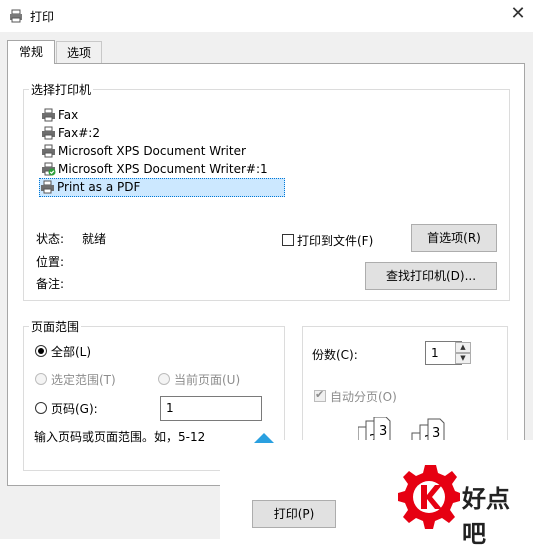  What do you see at coordinates (164, 379) in the screenshot?
I see `current-page-radio` at bounding box center [164, 379].